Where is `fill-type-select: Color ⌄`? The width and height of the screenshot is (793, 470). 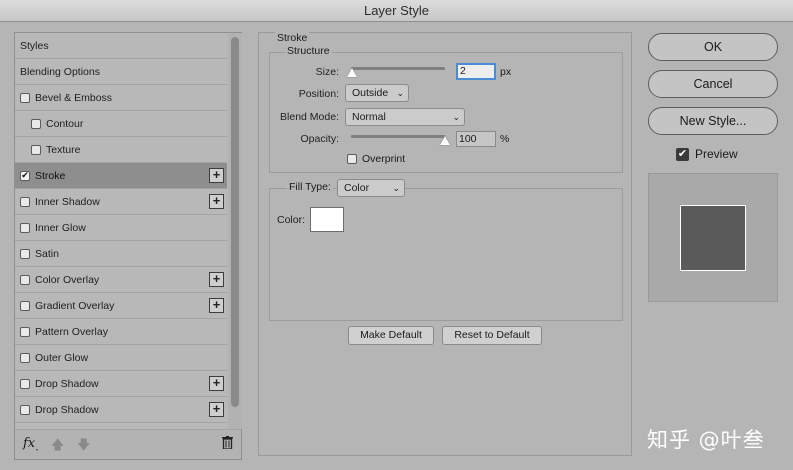 fill-type-select: Color ⌄ is located at coordinates (371, 188).